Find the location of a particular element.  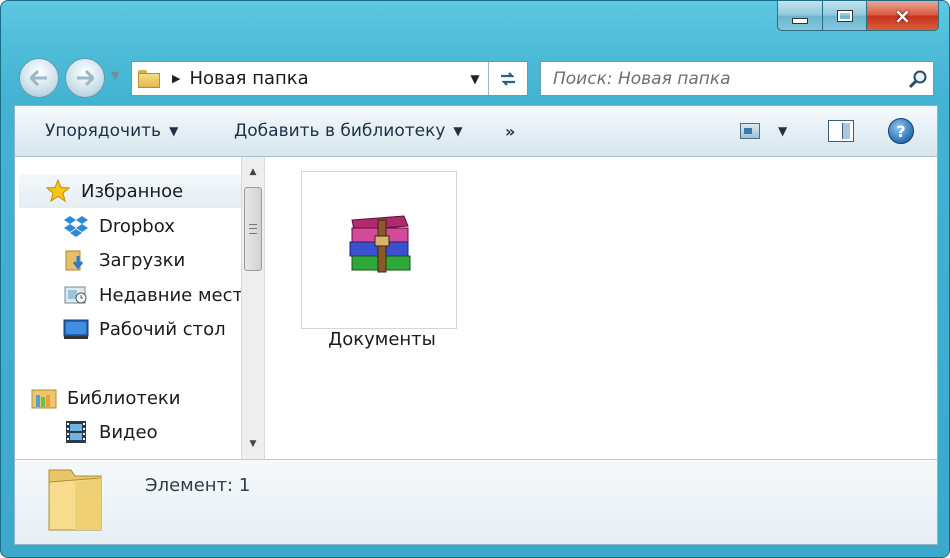

preview-pane-button is located at coordinates (841, 131).